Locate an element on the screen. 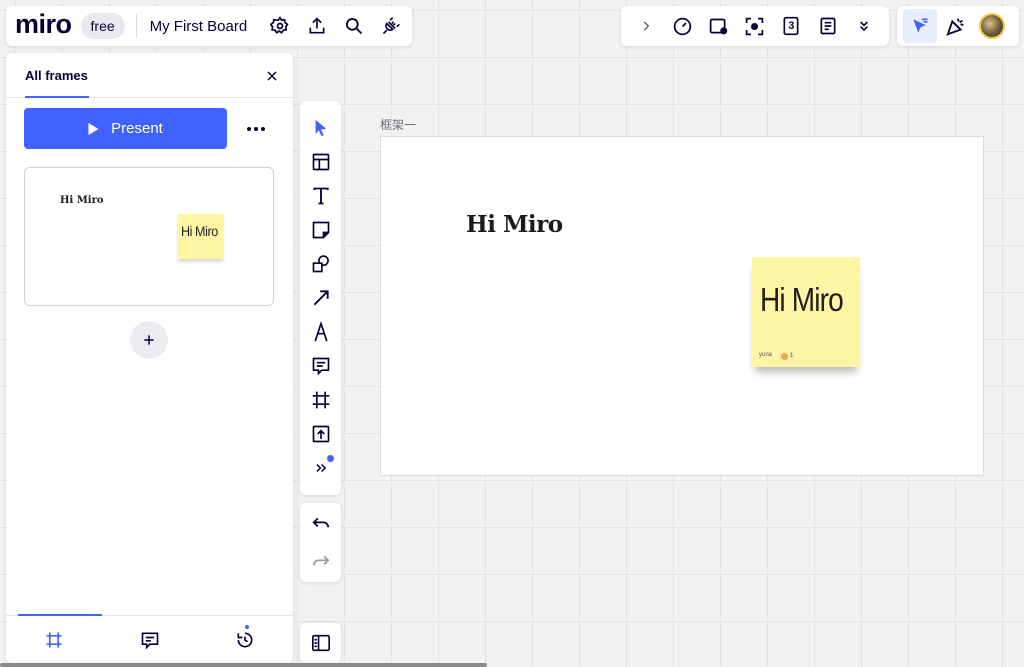 The image size is (1024, 667). sidebar-icon is located at coordinates (321, 643).